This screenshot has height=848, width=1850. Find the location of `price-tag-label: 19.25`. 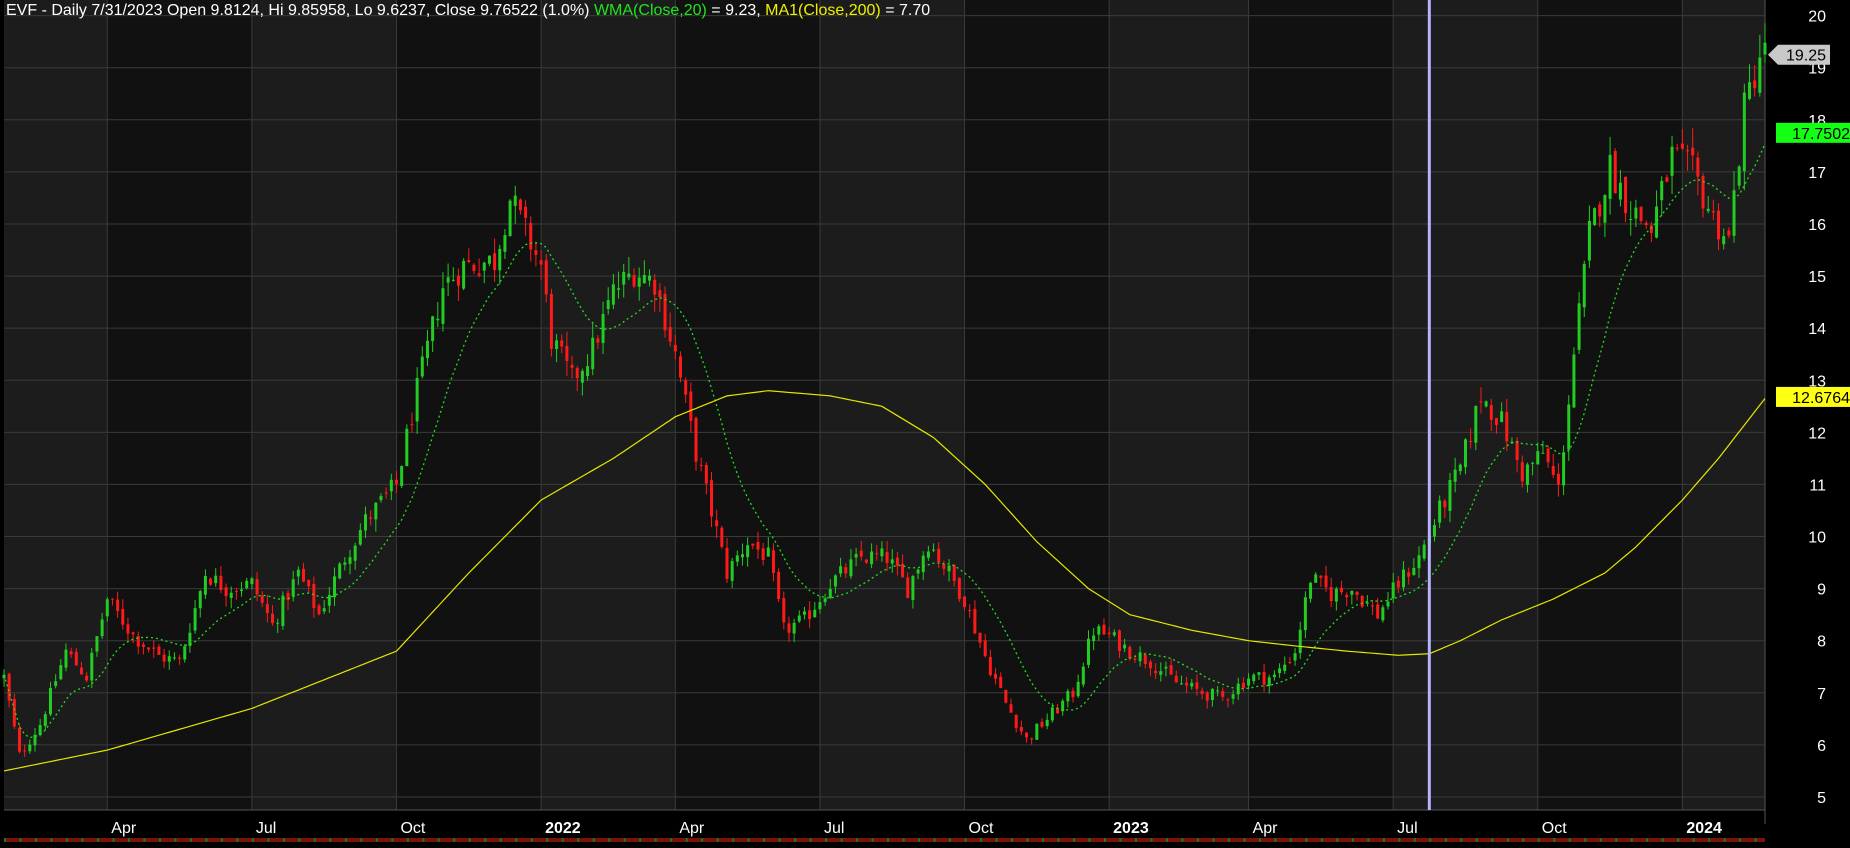

price-tag-label: 19.25 is located at coordinates (1806, 56).